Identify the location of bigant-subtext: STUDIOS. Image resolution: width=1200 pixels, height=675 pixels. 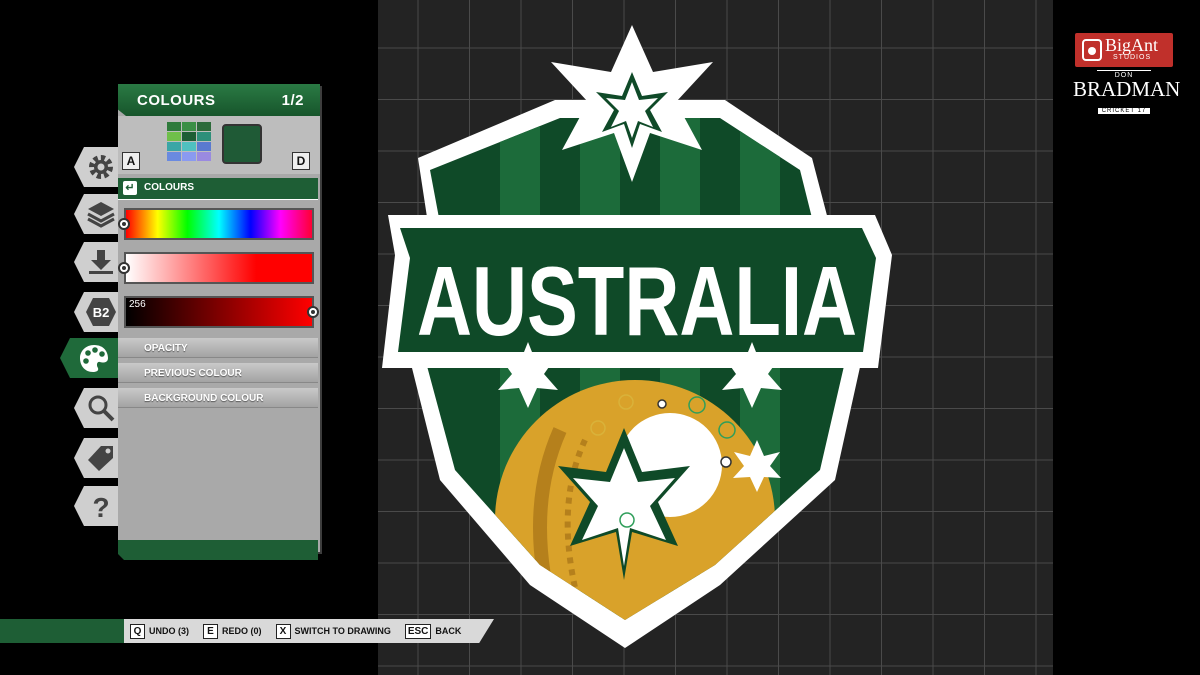
(1132, 57).